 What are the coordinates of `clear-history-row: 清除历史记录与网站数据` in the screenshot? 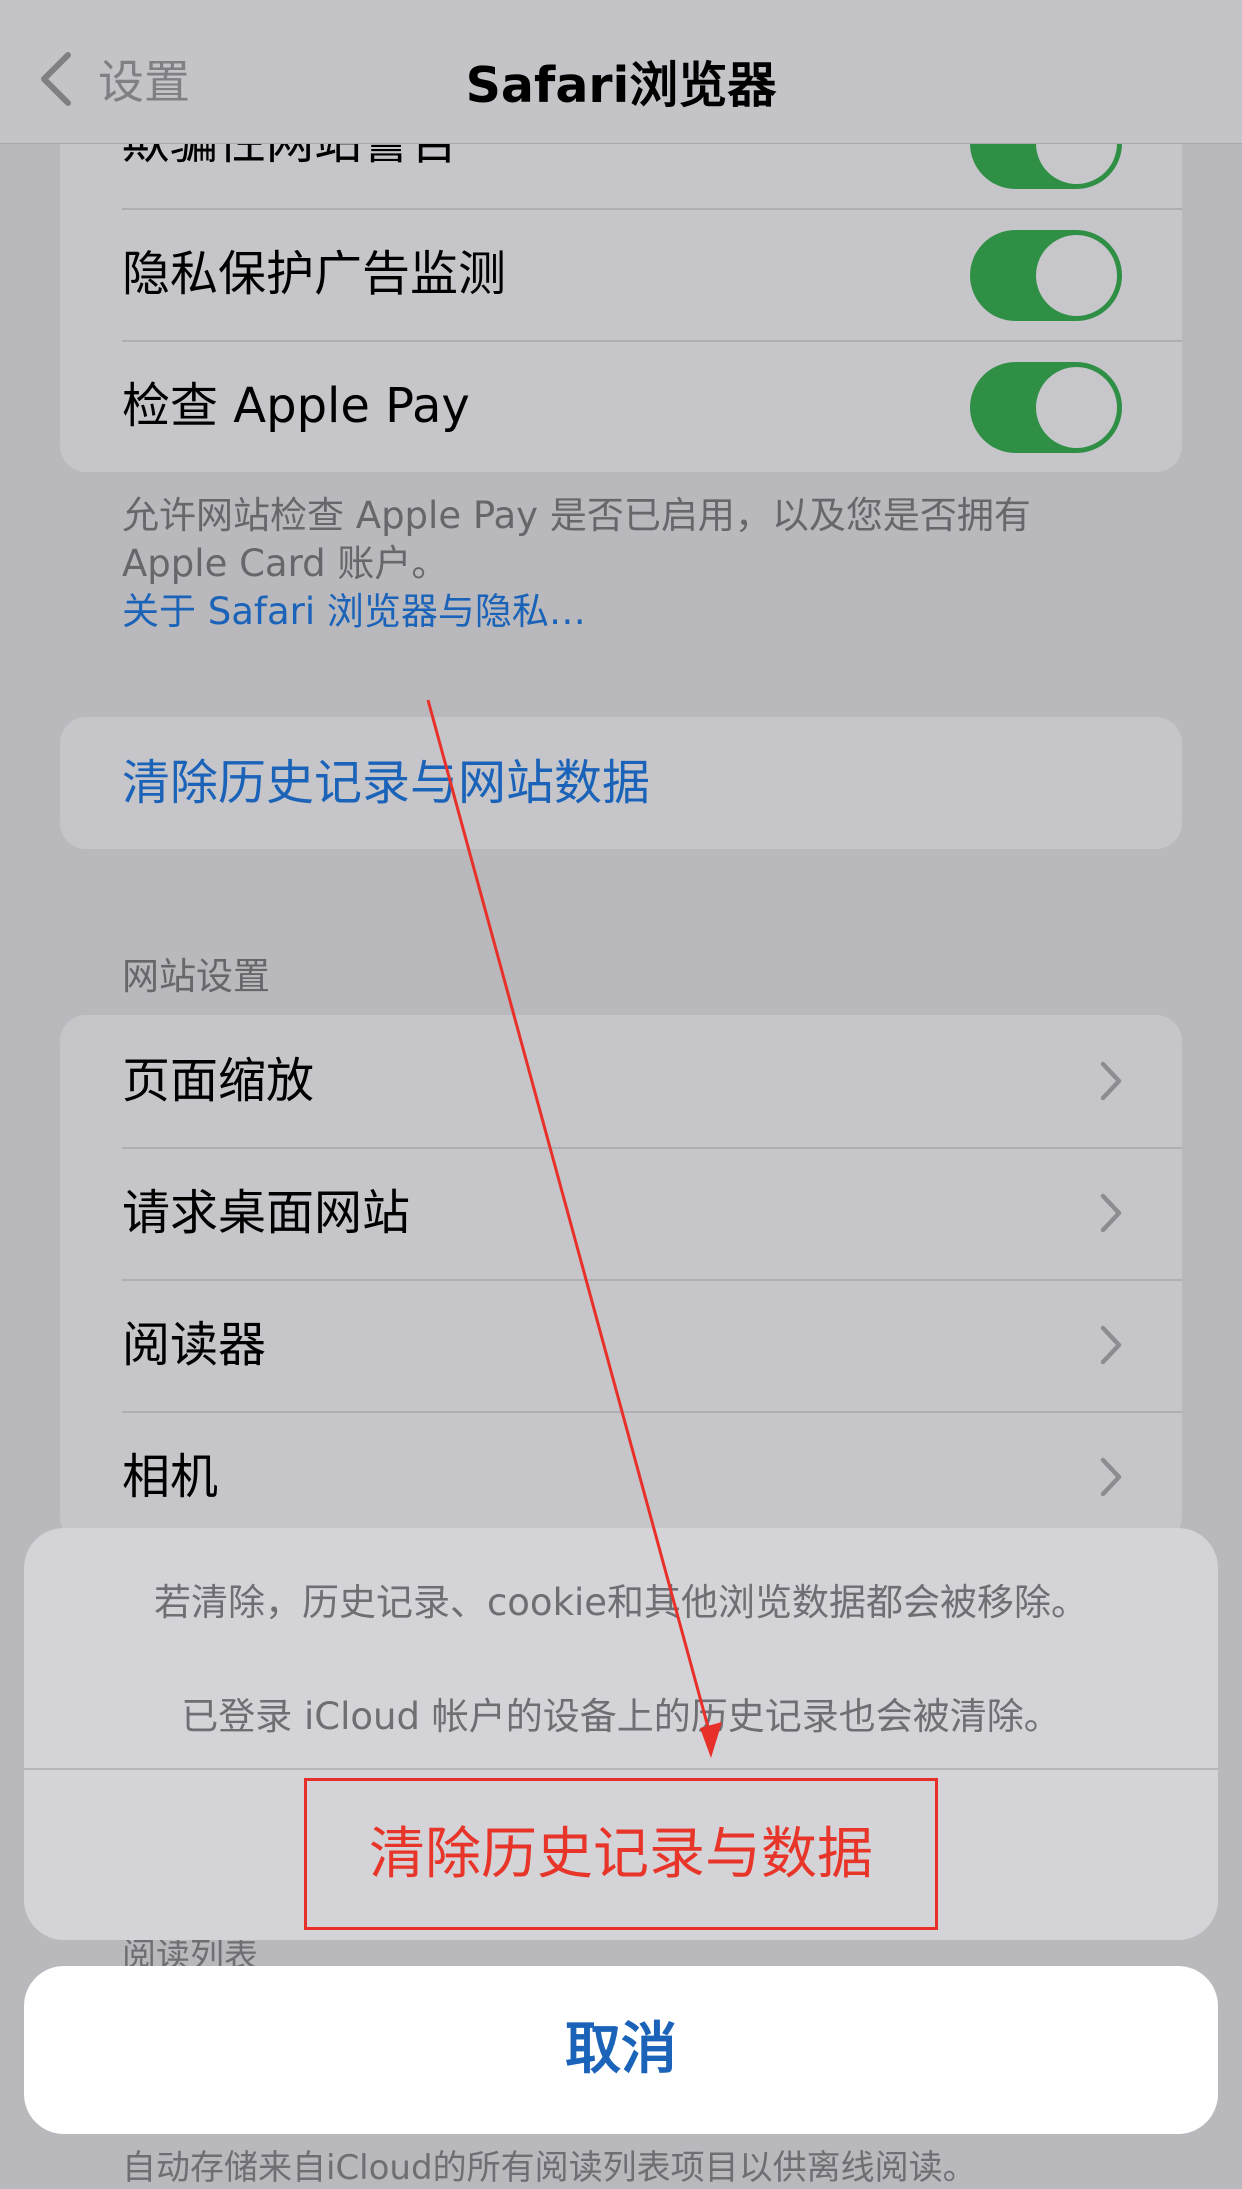 It's located at (621, 783).